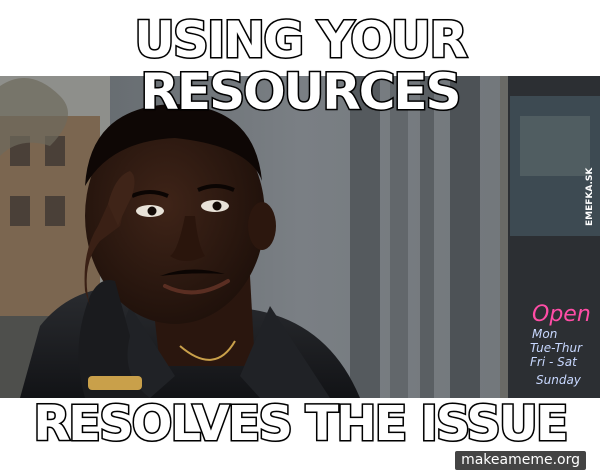 This screenshot has height=476, width=600. What do you see at coordinates (301, 424) in the screenshot?
I see `bottom-caption: RESOLVES THE ISSUE` at bounding box center [301, 424].